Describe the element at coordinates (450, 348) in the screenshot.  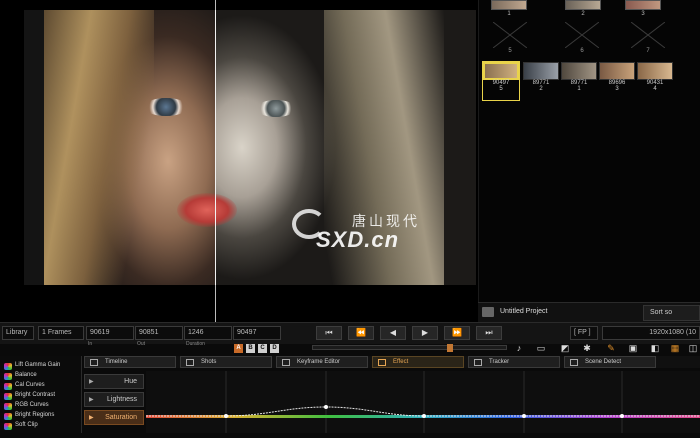
I see `scrub-playhead` at that location.